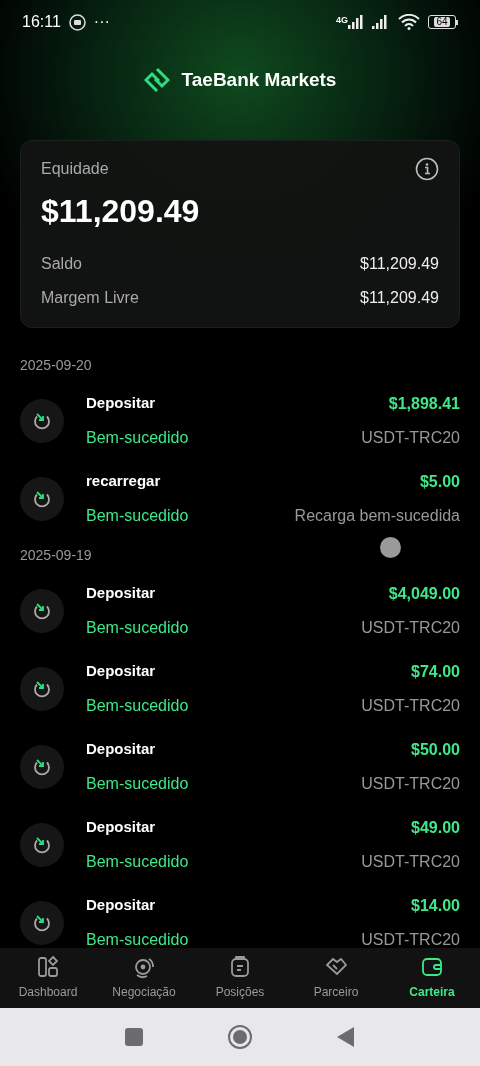 The image size is (480, 1066). I want to click on summary-label: Margem Livre, so click(90, 298).